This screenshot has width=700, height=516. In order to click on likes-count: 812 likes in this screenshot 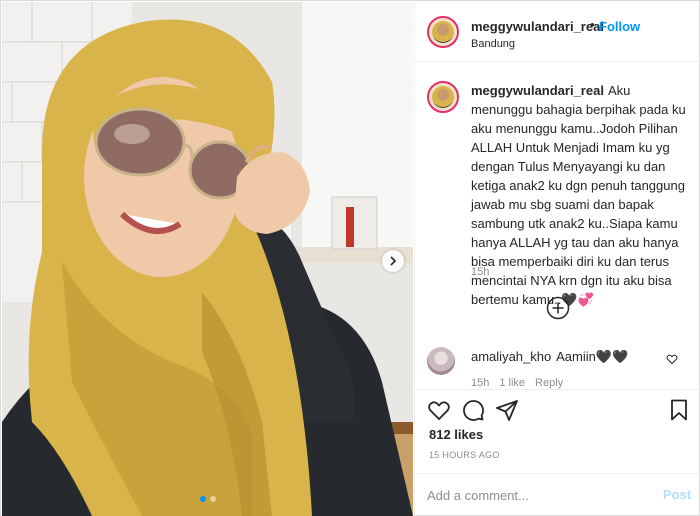, I will do `click(456, 434)`.